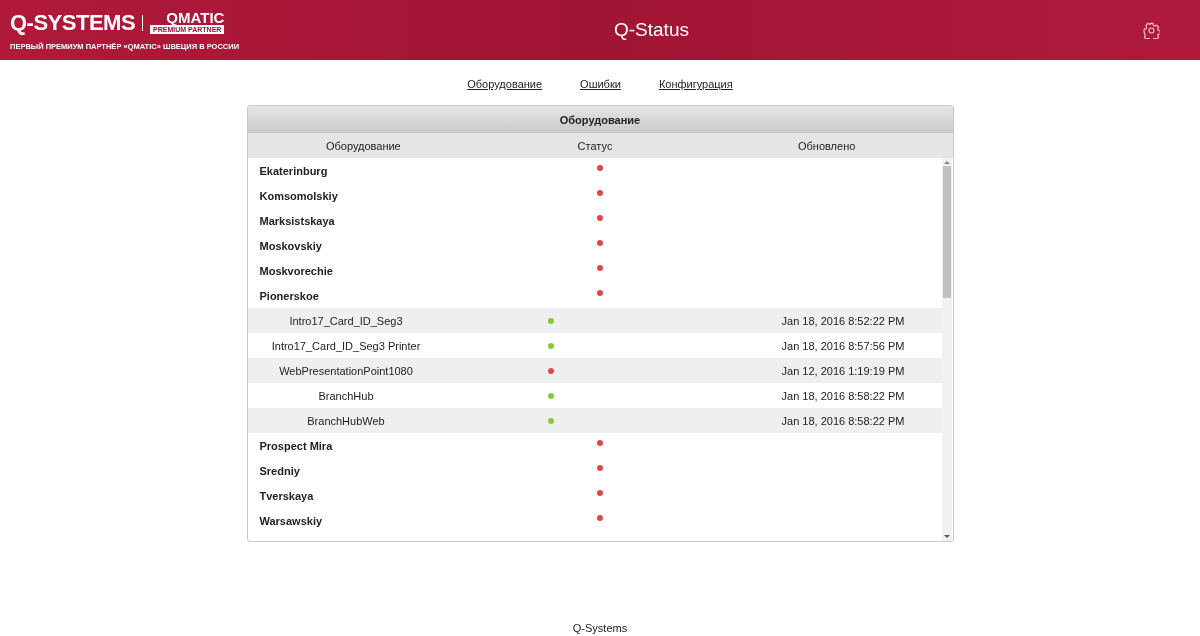  I want to click on updated-time: Jan 18, 2016 8:52:22 PM, so click(843, 320).